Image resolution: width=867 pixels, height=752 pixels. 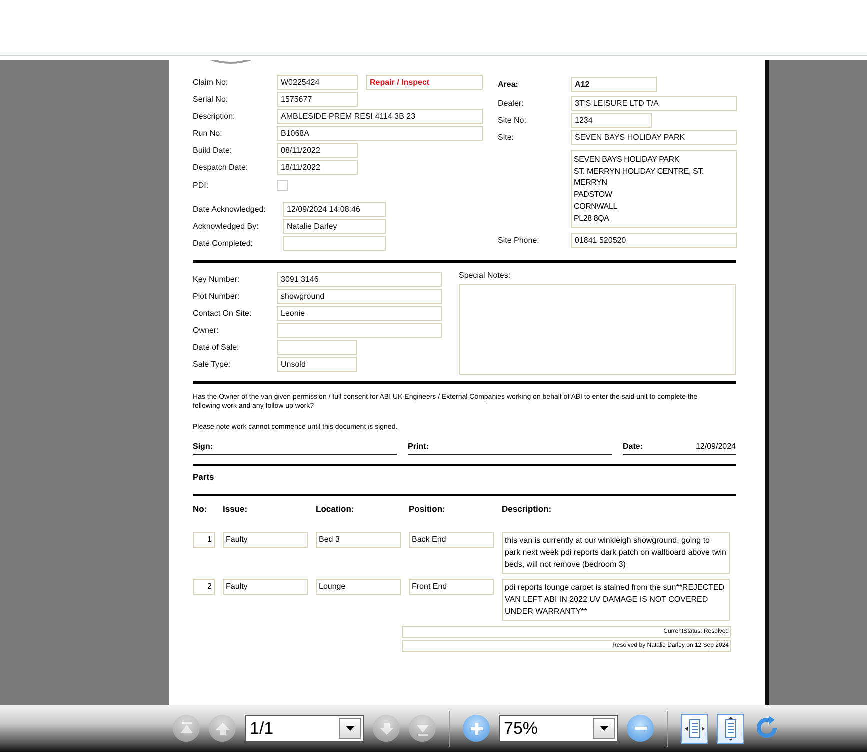 What do you see at coordinates (201, 185) in the screenshot?
I see `field-label: PDI:` at bounding box center [201, 185].